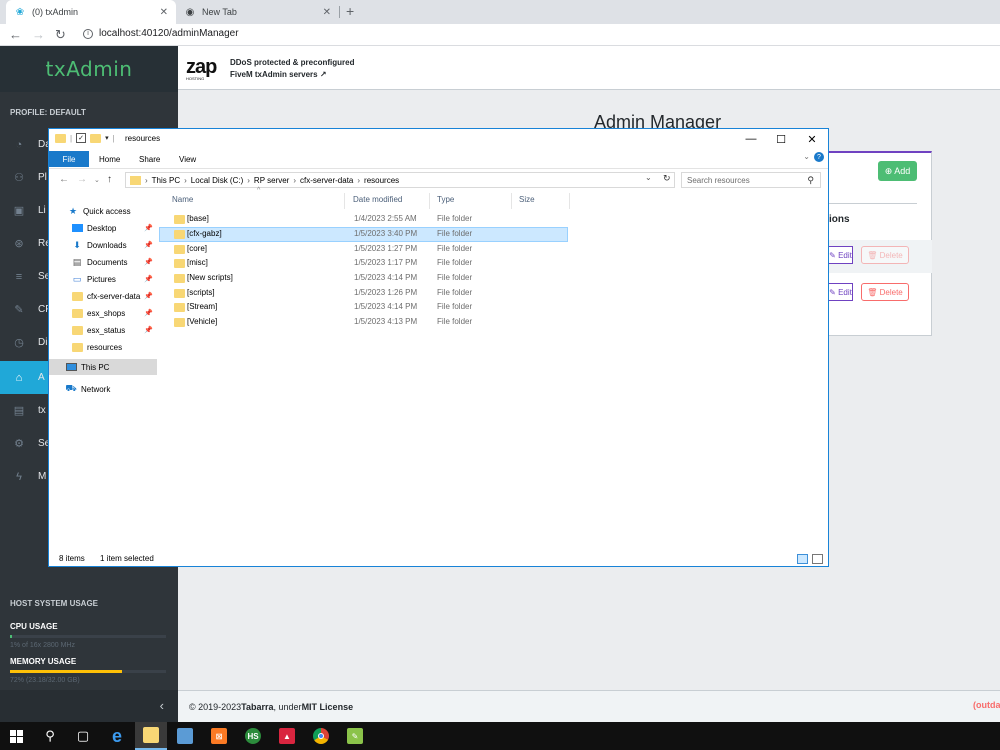 This screenshot has height=750, width=1000. Describe the element at coordinates (103, 296) in the screenshot. I see `nav-cfx-server-data: cfx-server-data 📌` at that location.